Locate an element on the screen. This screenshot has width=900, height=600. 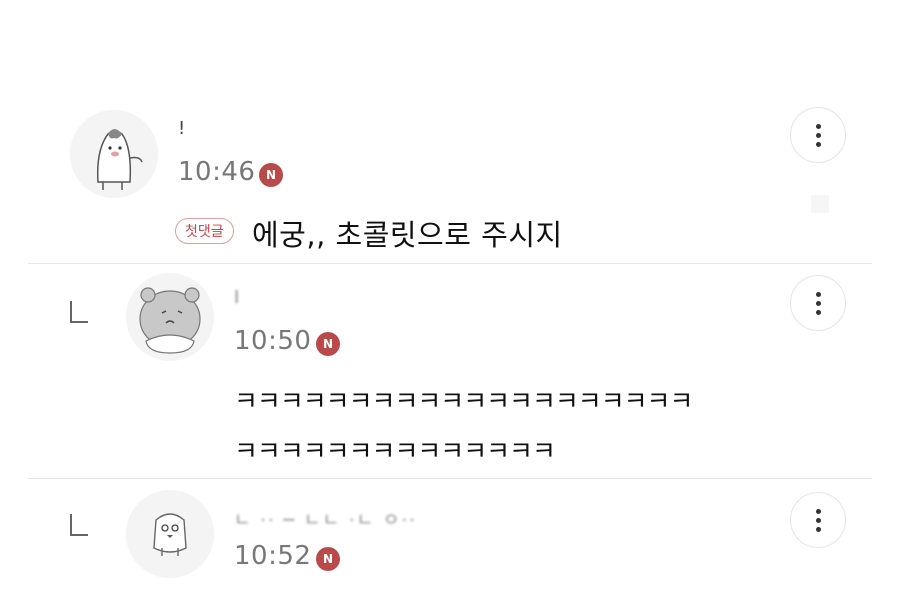
comment-time: 10:50 is located at coordinates (273, 341).